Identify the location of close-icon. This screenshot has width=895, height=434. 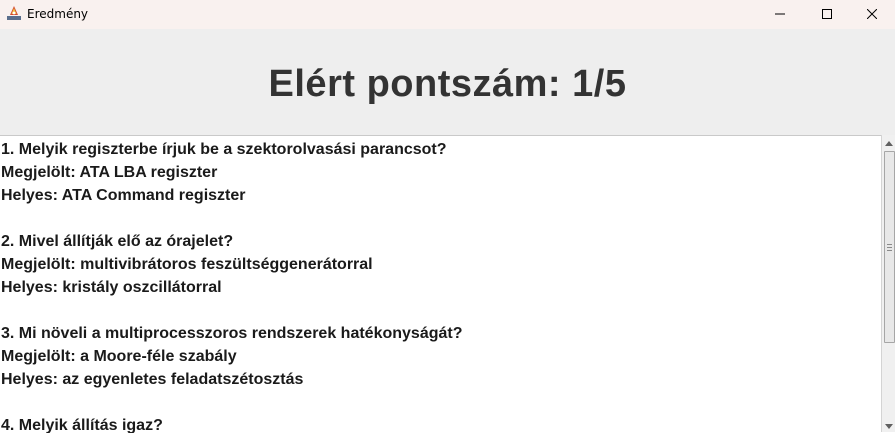
(872, 15).